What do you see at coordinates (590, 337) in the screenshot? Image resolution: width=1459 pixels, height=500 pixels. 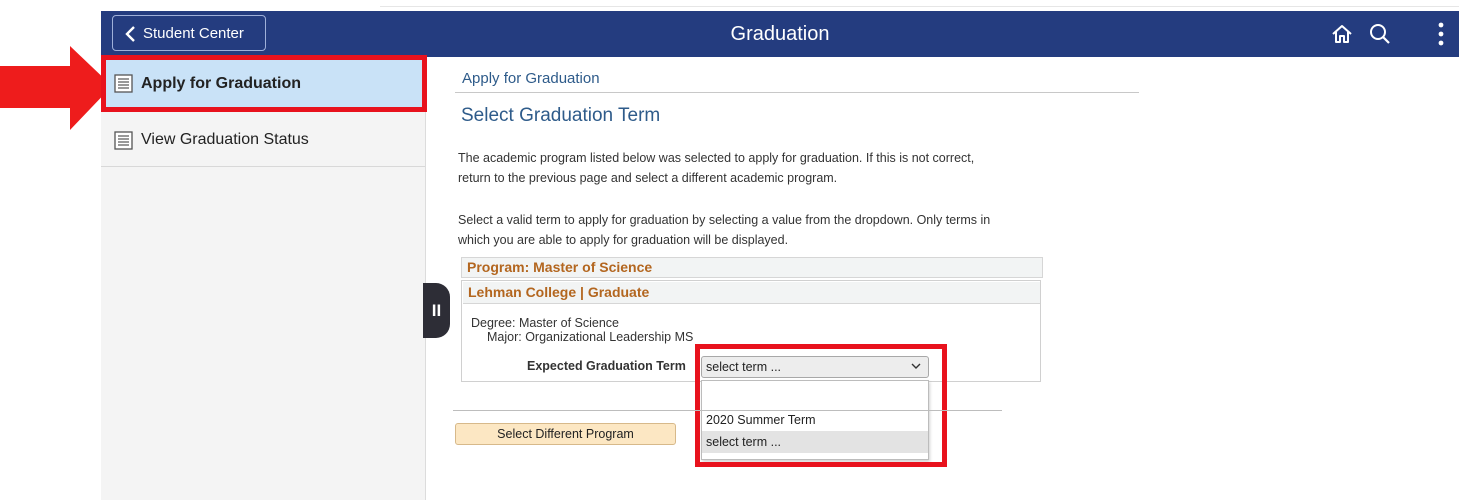 I see `major-text: Major: Organizational Leadership MS` at bounding box center [590, 337].